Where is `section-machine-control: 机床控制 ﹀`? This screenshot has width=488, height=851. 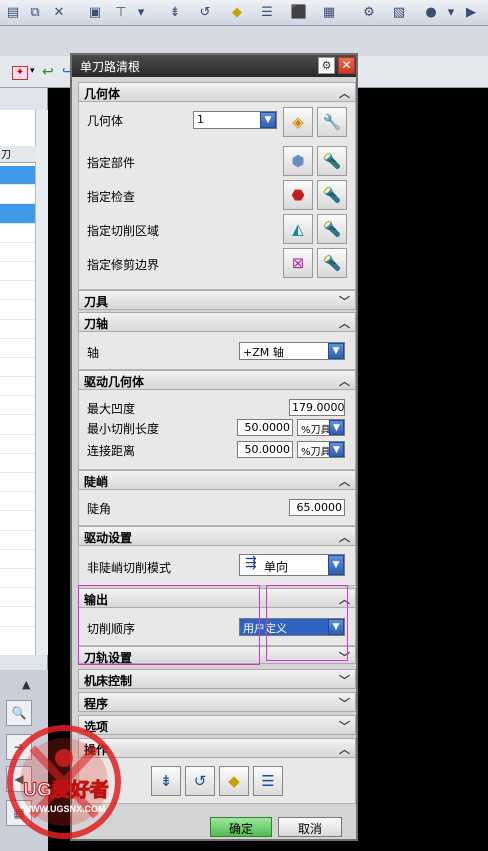 section-machine-control: 机床控制 ﹀ is located at coordinates (217, 679).